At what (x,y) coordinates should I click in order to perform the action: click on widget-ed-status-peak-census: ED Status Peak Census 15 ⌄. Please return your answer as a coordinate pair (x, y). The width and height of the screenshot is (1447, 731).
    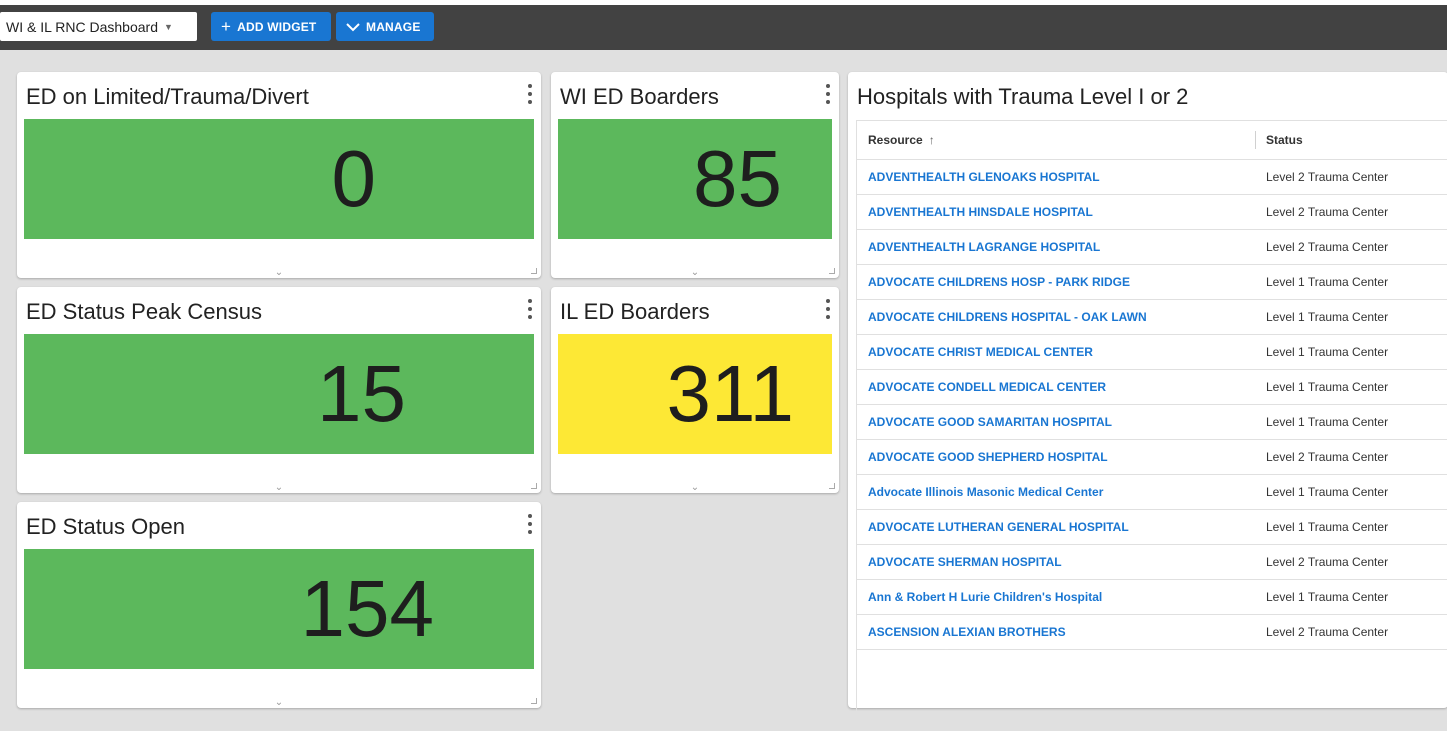
    Looking at the image, I should click on (279, 390).